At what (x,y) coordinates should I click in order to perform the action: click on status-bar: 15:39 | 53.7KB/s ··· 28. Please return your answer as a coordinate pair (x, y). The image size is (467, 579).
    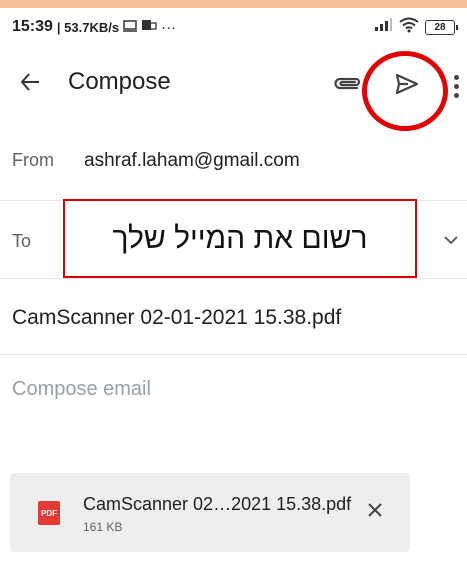
    Looking at the image, I should click on (233, 27).